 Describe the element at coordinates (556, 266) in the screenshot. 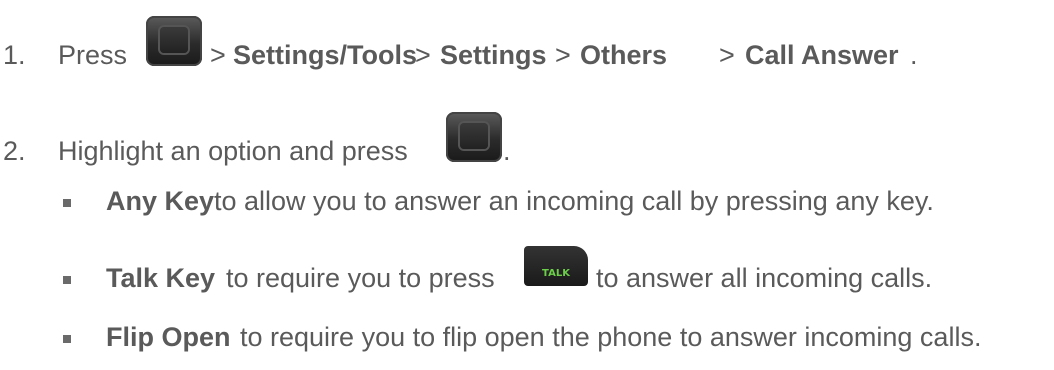

I see `talk-key-icon: TALK` at that location.